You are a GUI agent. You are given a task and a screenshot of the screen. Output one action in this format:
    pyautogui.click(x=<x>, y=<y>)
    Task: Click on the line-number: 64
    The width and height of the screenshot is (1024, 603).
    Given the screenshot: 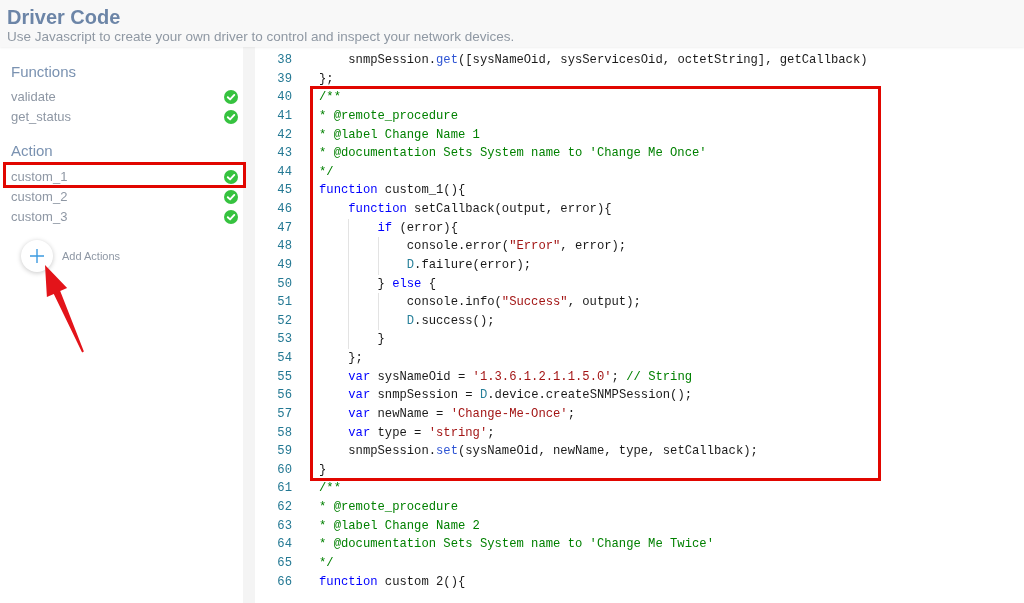 What is the action you would take?
    pyautogui.click(x=284, y=545)
    